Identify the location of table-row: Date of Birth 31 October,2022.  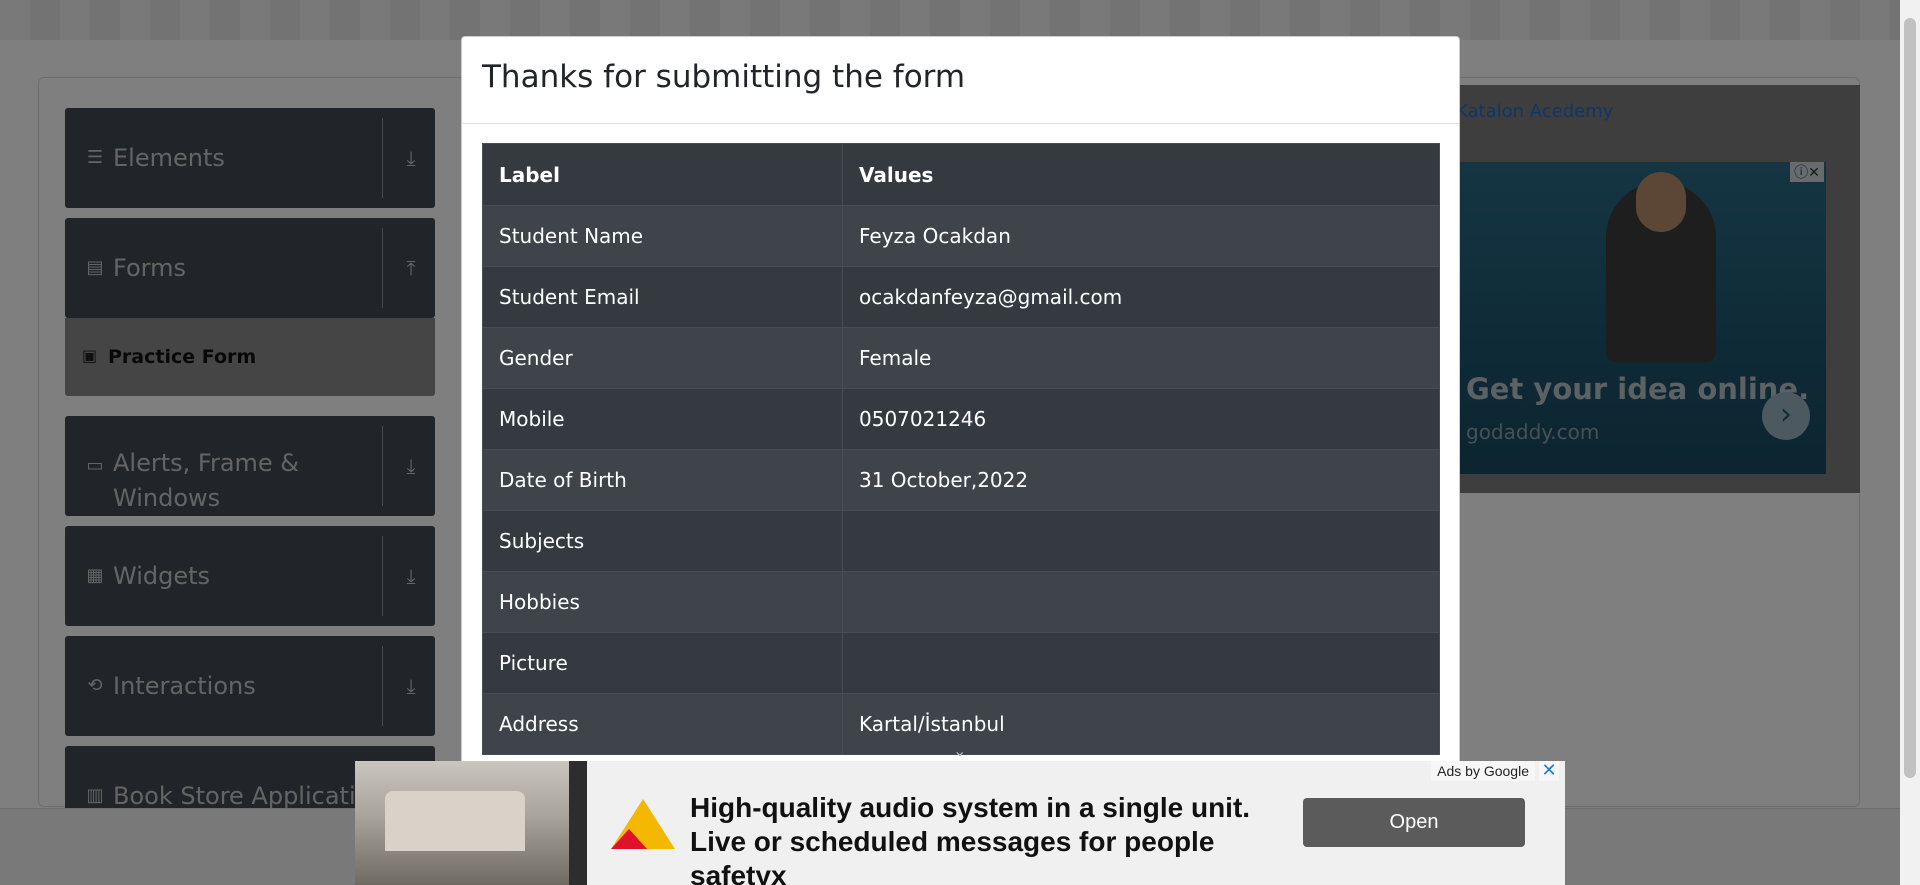
(961, 480).